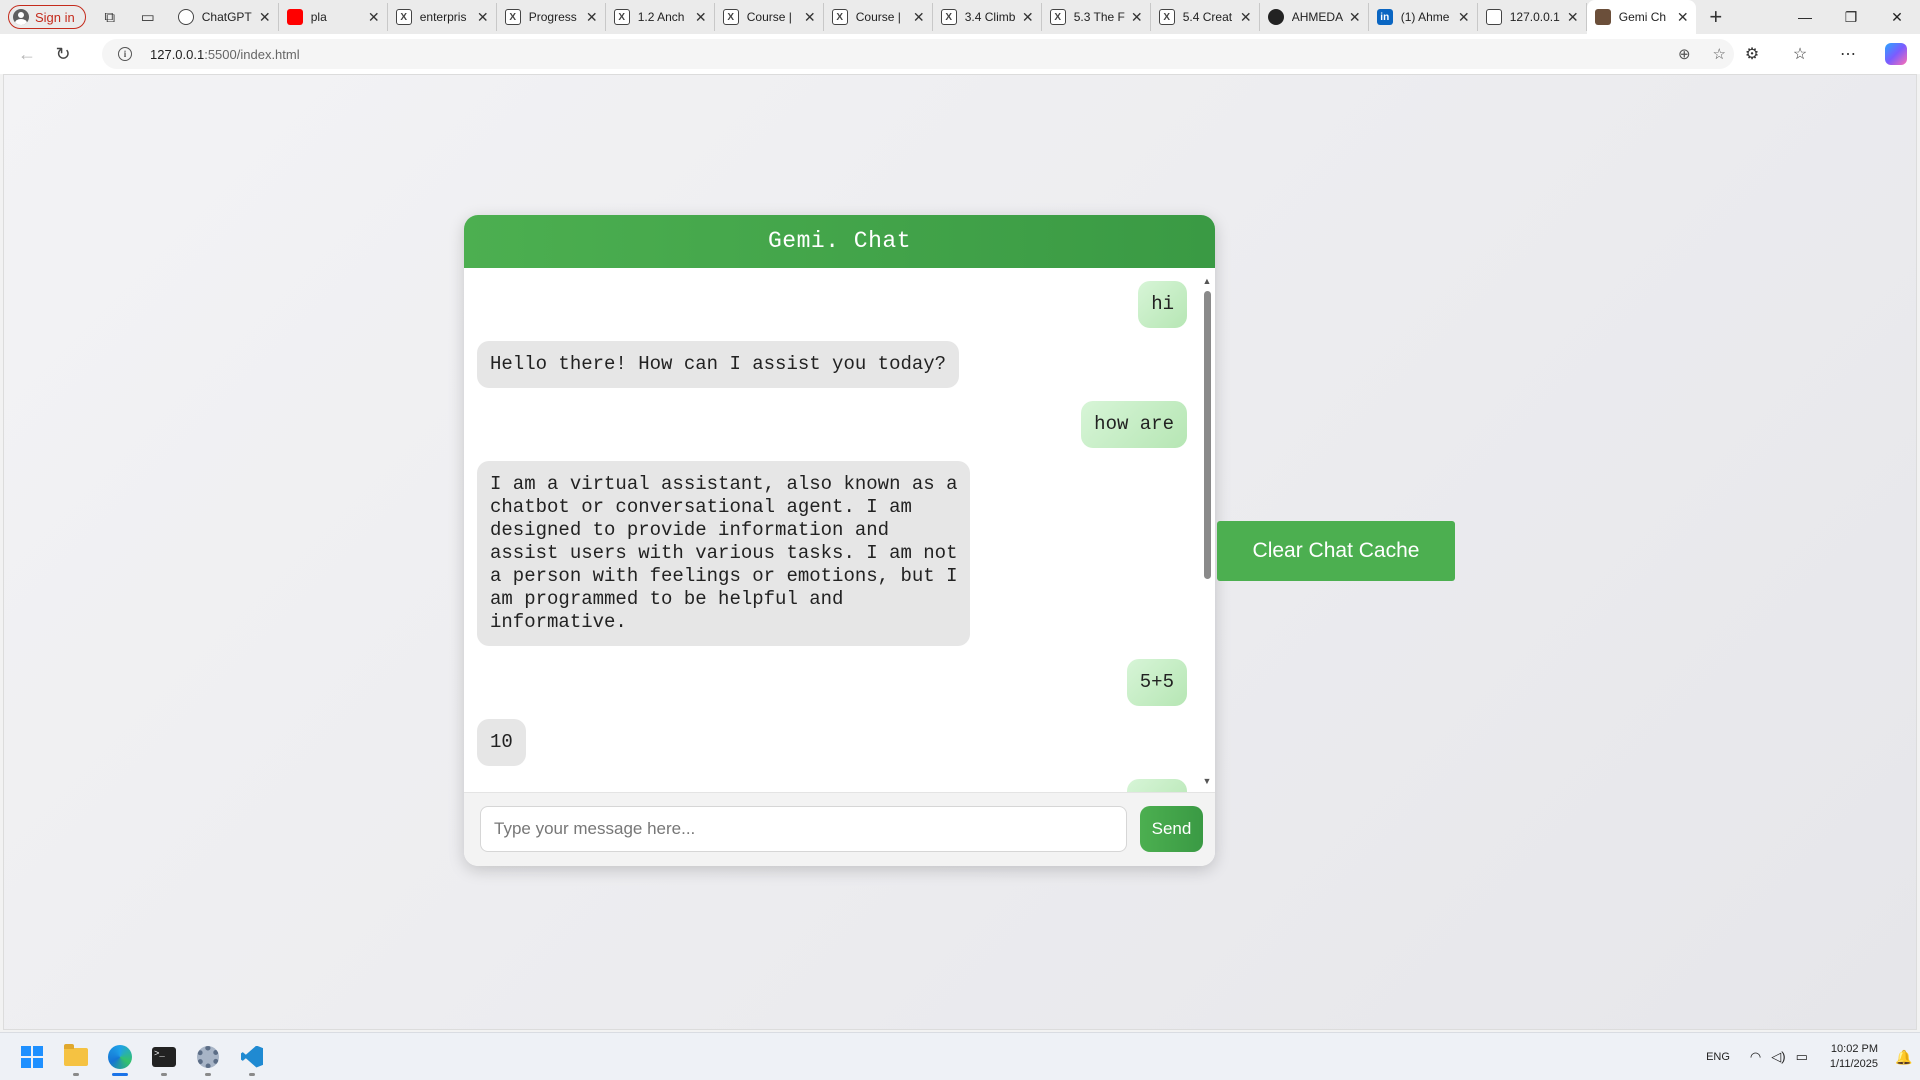 The image size is (1920, 1080). Describe the element at coordinates (63, 54) in the screenshot. I see `refresh-icon: ↻` at that location.